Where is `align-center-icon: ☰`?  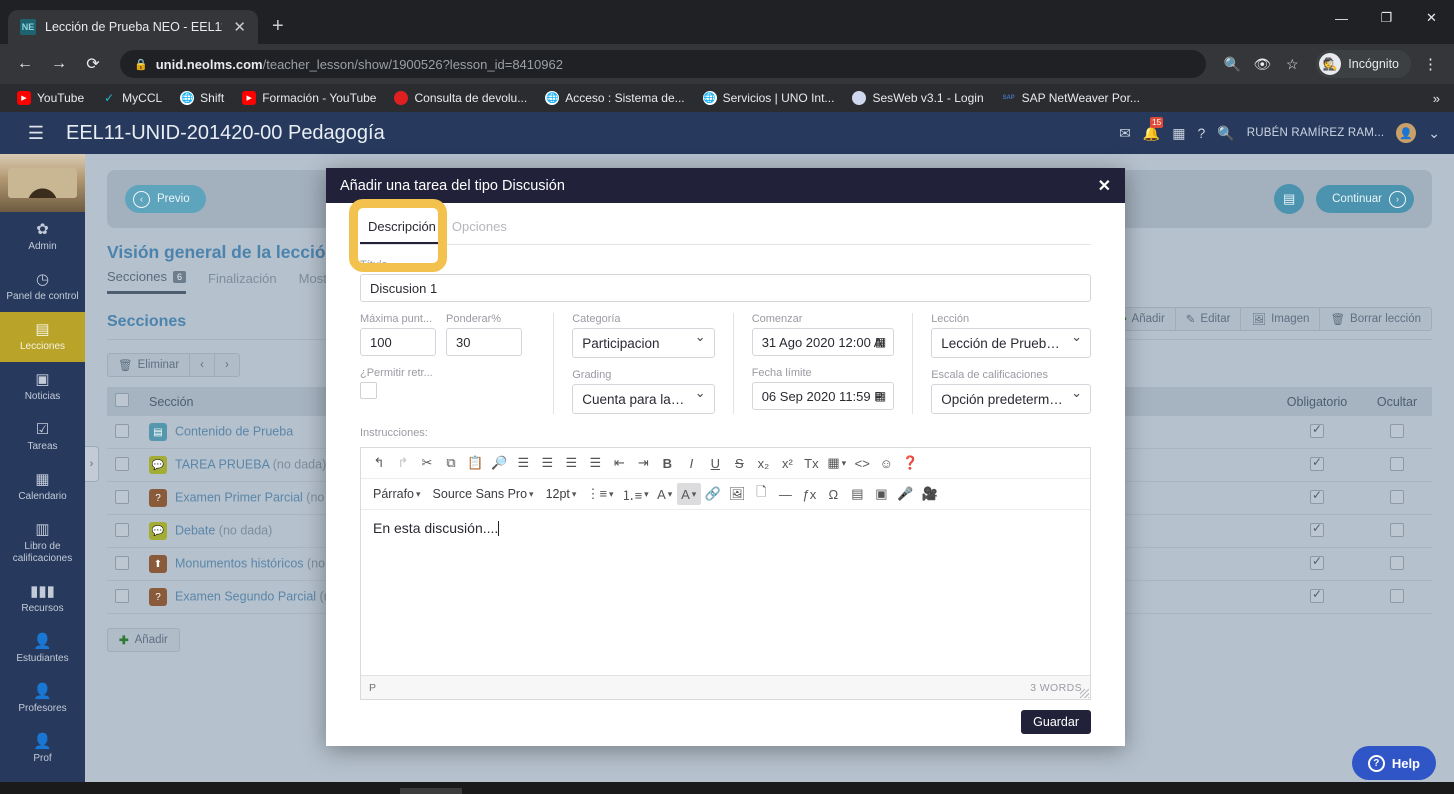 align-center-icon: ☰ is located at coordinates (547, 463).